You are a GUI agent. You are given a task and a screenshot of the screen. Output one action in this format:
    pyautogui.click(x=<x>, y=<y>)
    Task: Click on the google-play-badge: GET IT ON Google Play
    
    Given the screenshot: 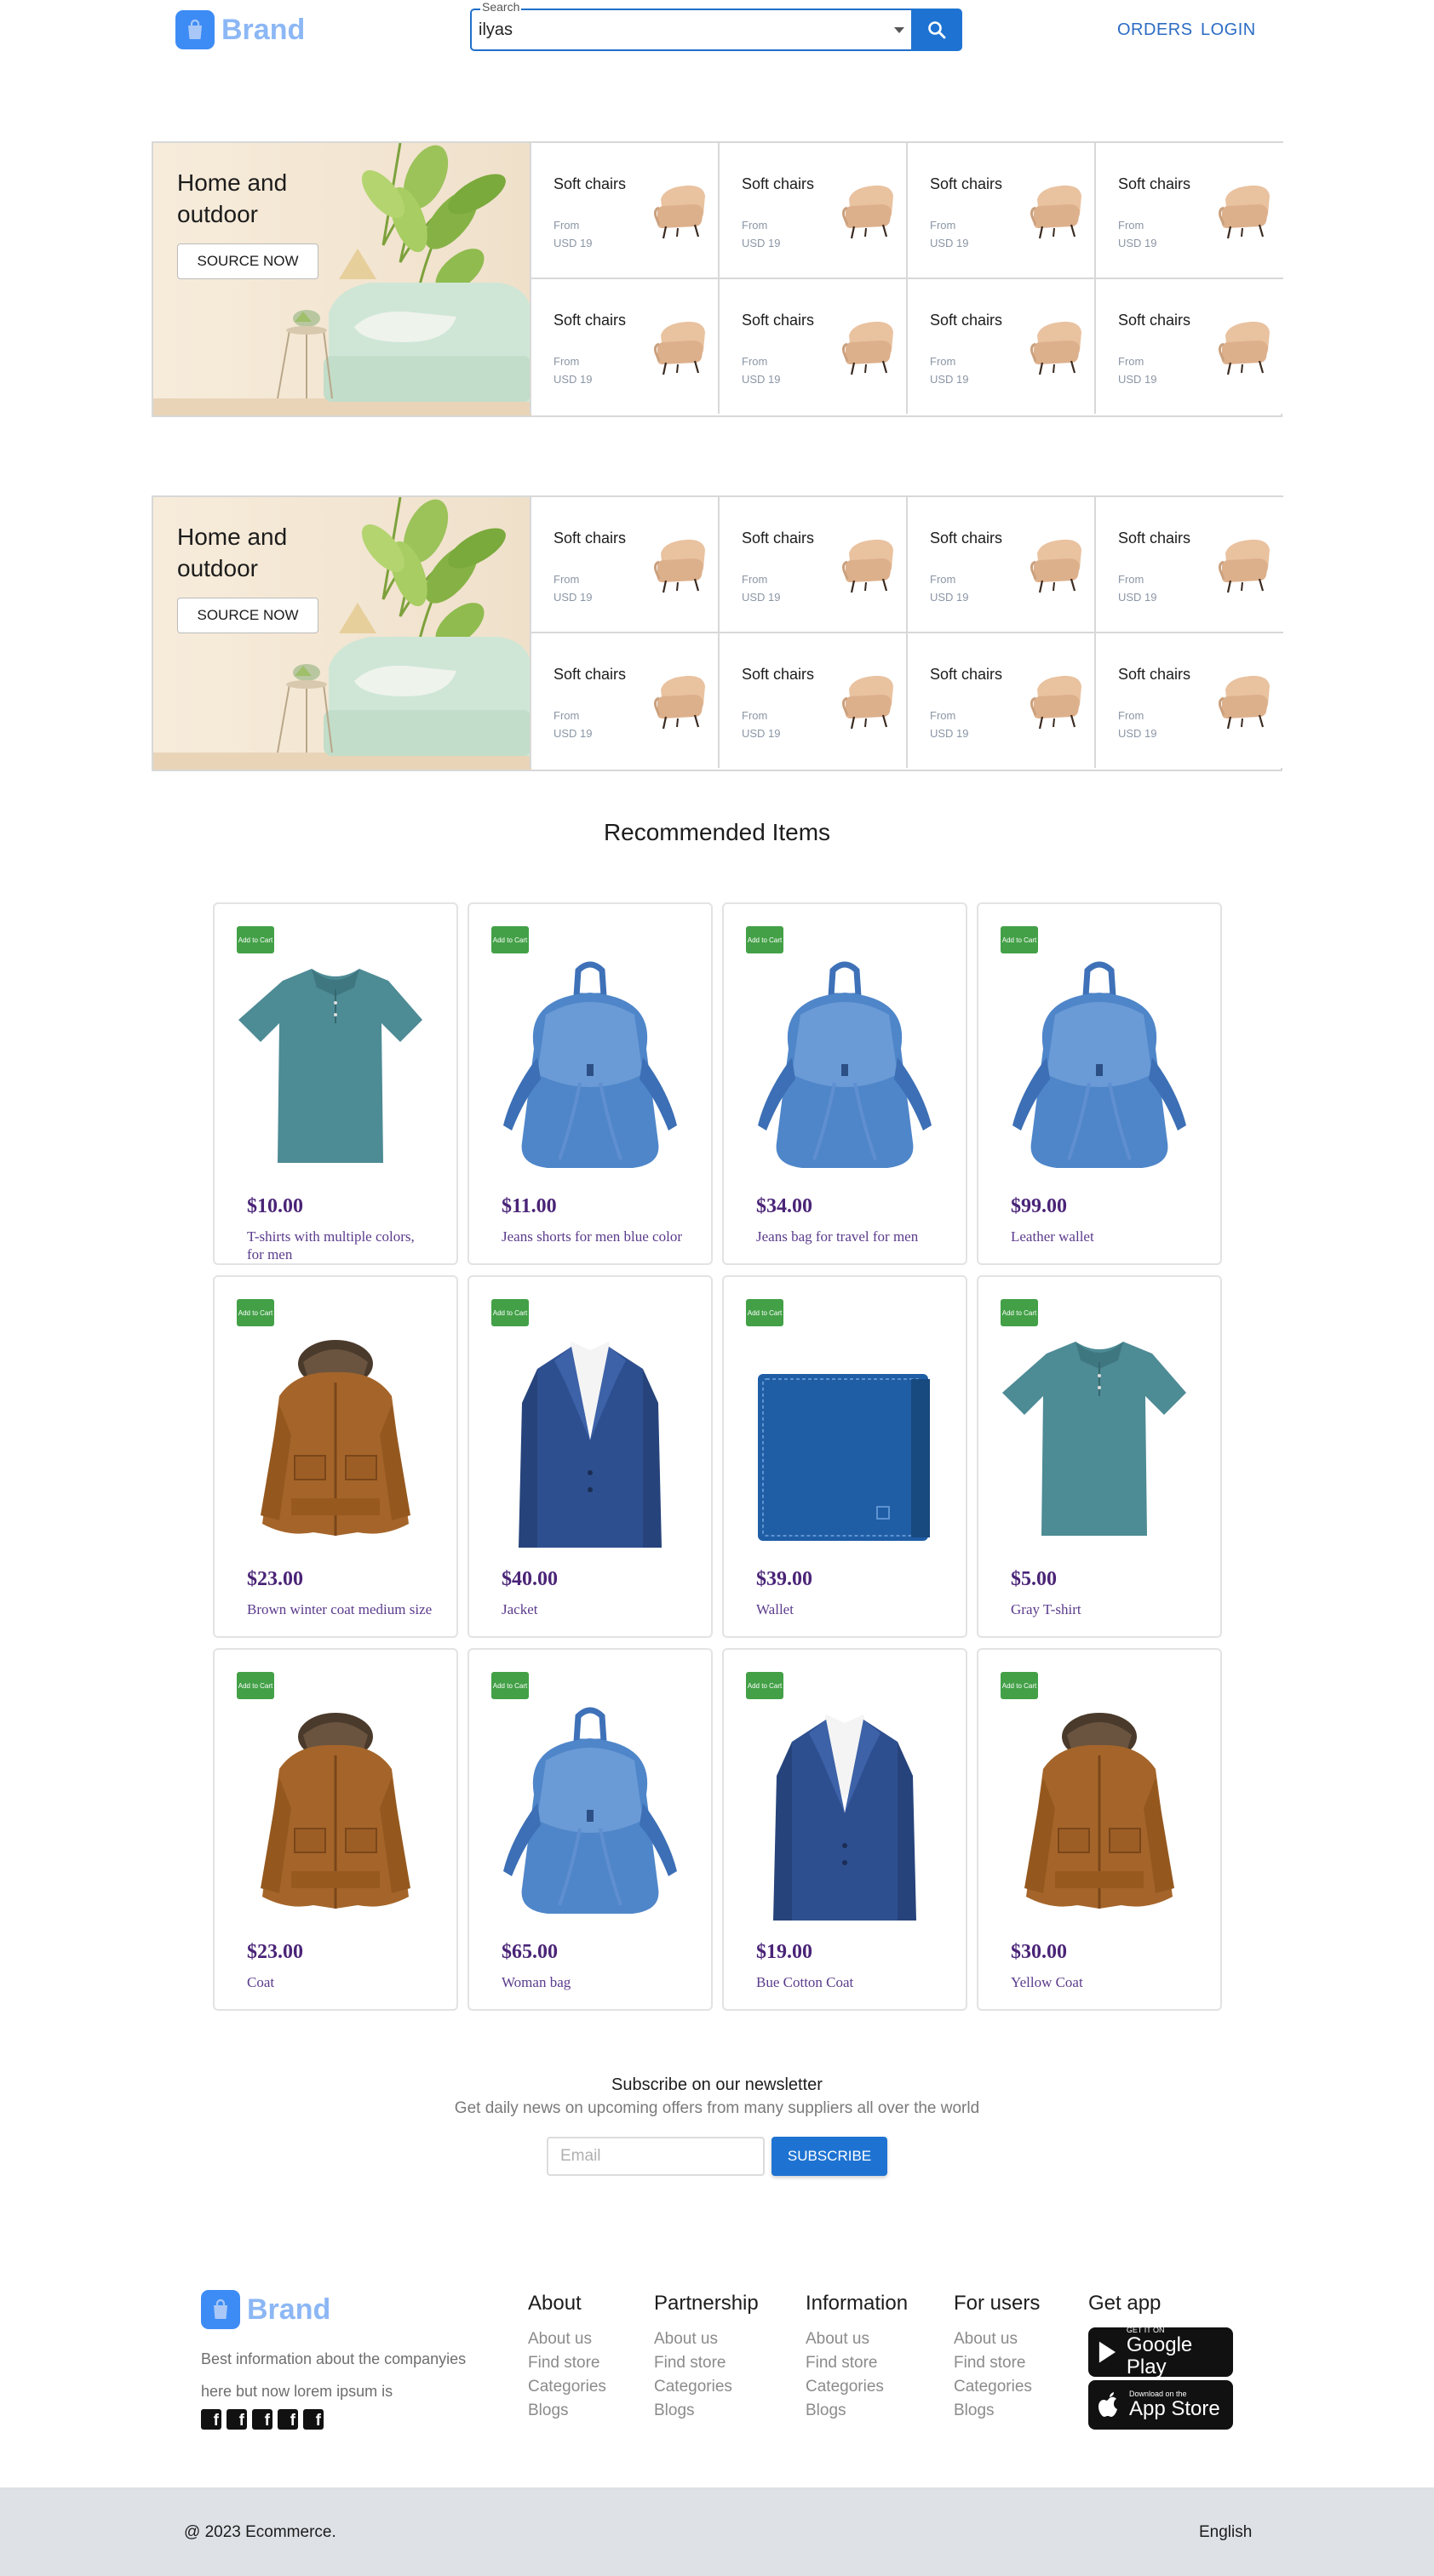 What is the action you would take?
    pyautogui.click(x=1160, y=2352)
    